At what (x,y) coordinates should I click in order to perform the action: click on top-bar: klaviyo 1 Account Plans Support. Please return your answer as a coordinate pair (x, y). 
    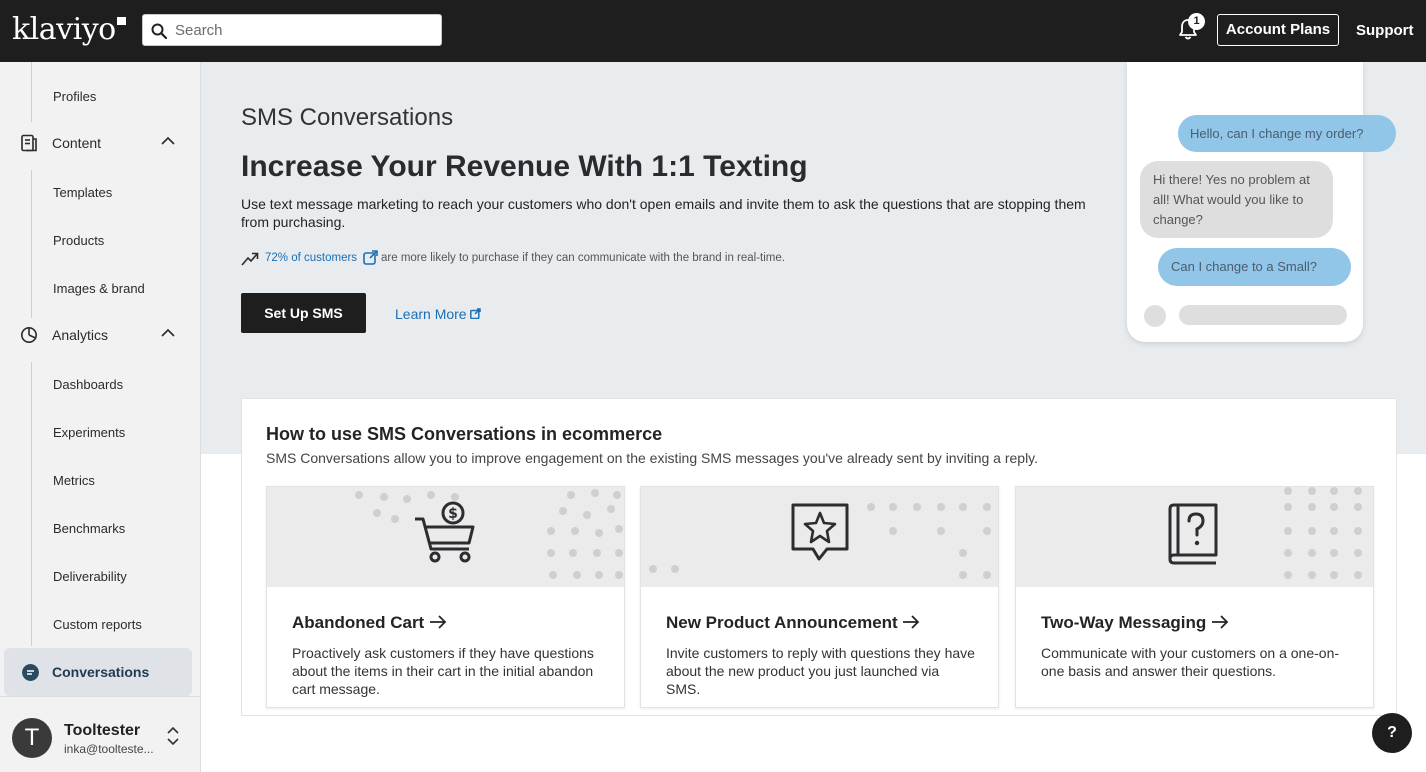
    Looking at the image, I should click on (713, 31).